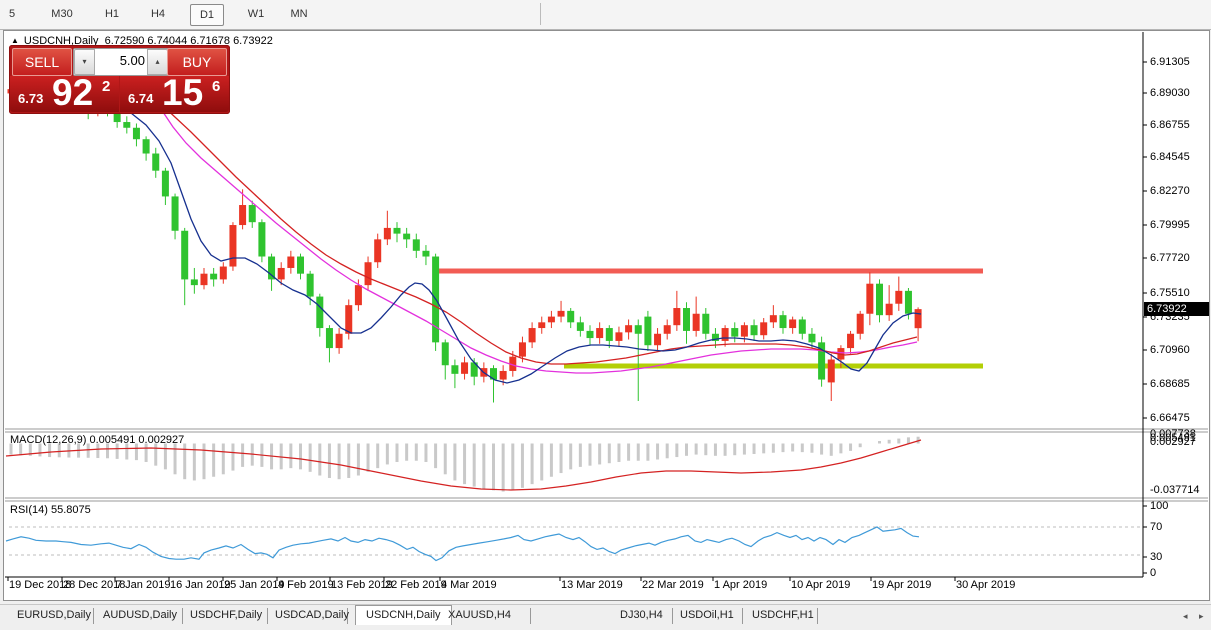 This screenshot has height=630, width=1211. Describe the element at coordinates (592, 585) in the screenshot. I see `date-axis-label: 13 Mar 2019` at that location.